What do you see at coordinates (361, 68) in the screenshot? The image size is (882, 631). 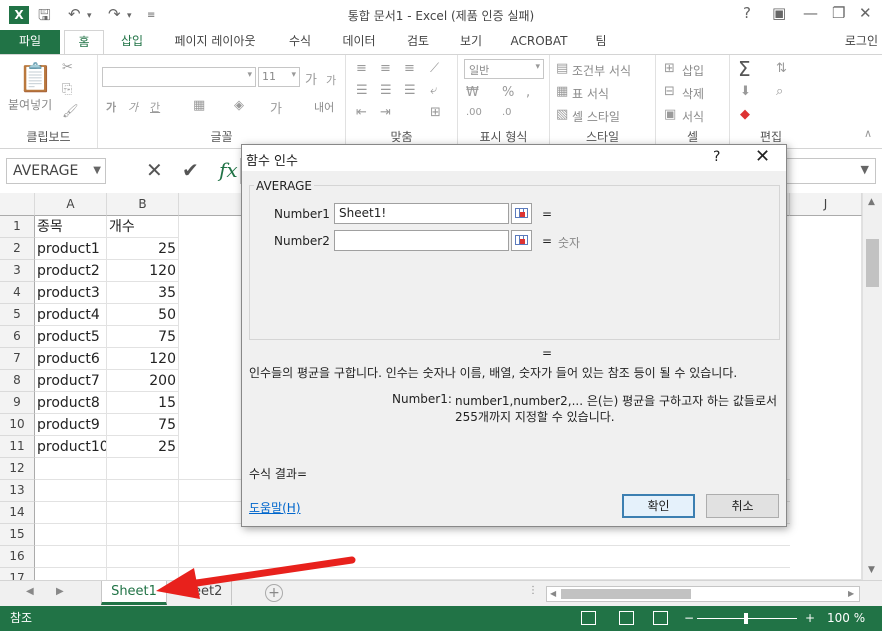 I see `align-top-icon: ≡` at bounding box center [361, 68].